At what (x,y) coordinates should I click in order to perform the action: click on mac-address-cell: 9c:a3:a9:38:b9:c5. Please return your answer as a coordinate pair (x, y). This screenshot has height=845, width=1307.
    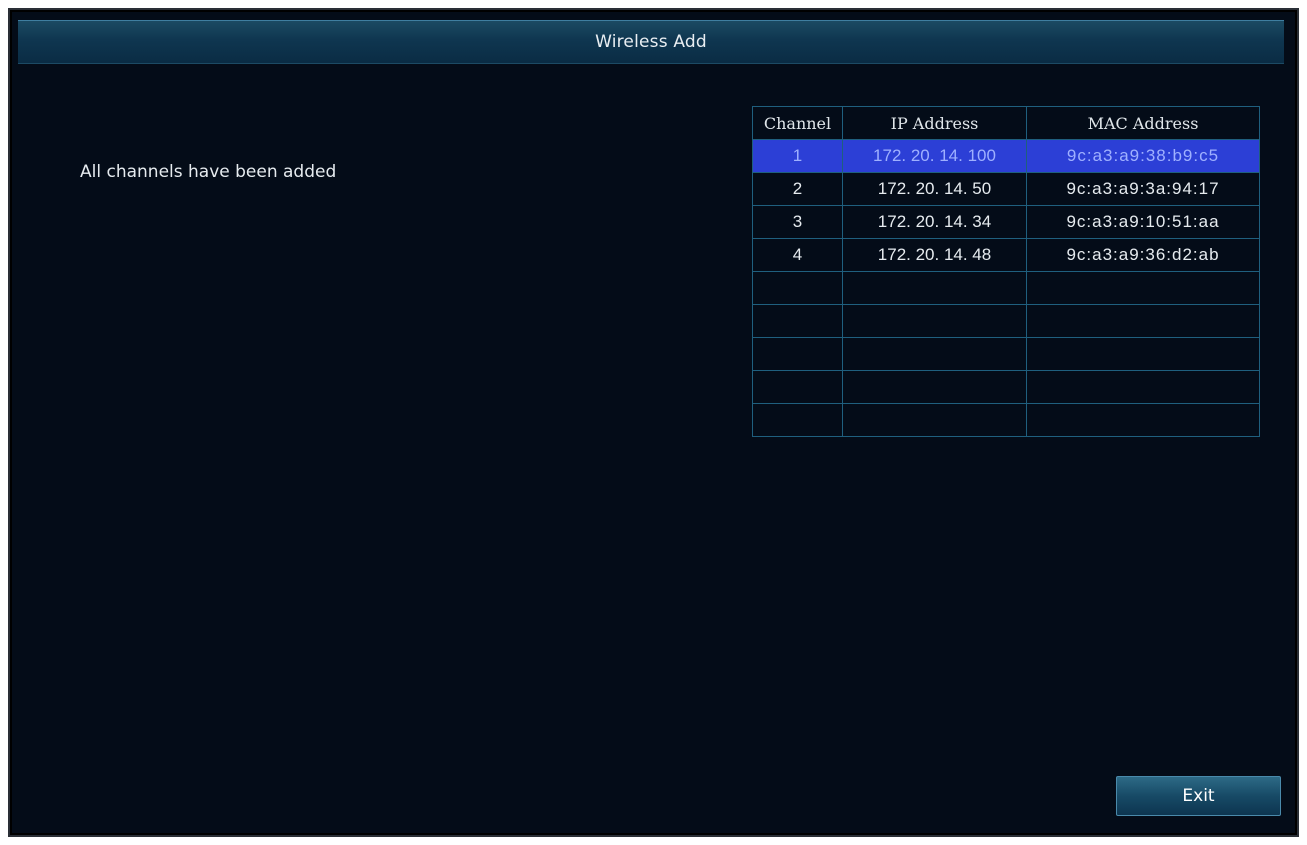
    Looking at the image, I should click on (1143, 156).